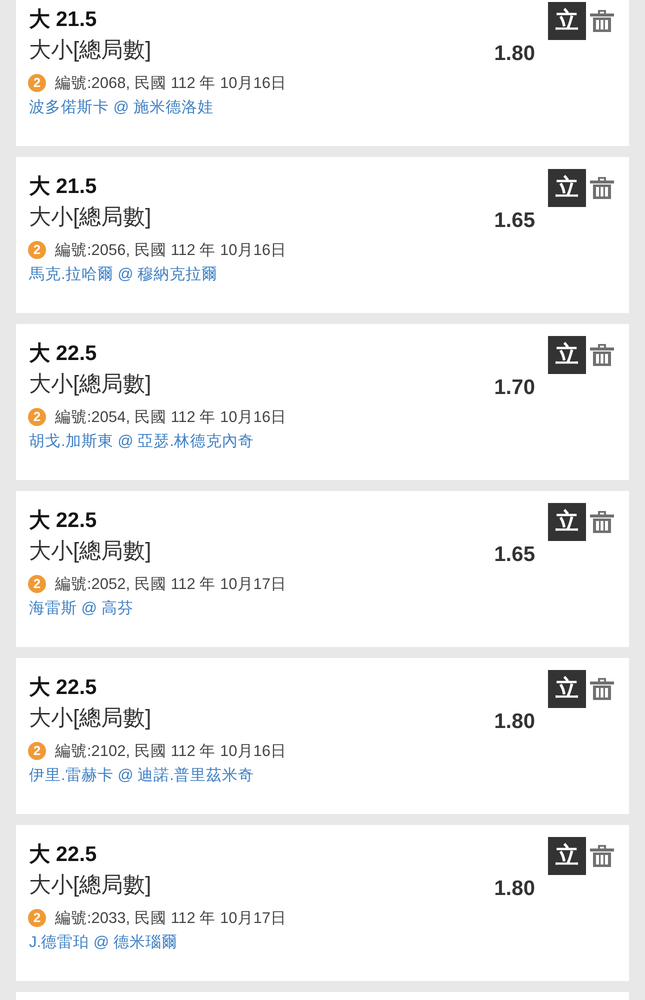 This screenshot has width=645, height=1000. Describe the element at coordinates (171, 919) in the screenshot. I see `bet-details-text: 編號:2033, 民國 112 年 10月17日` at that location.